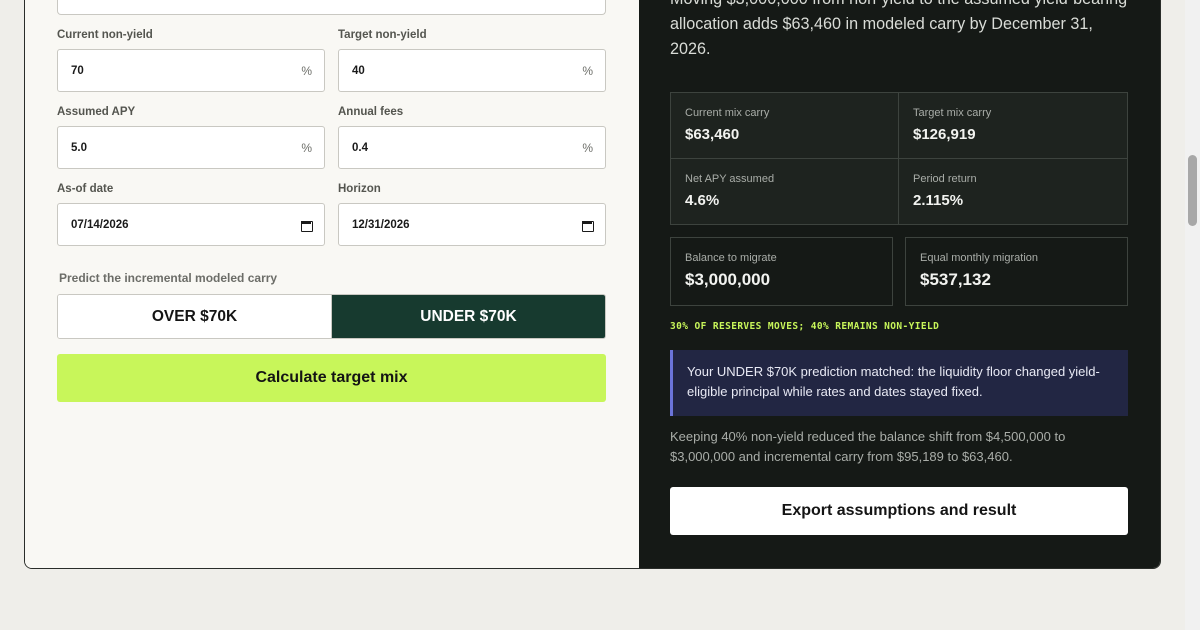 The height and width of the screenshot is (630, 1200). I want to click on metric-value: 4.6%, so click(702, 200).